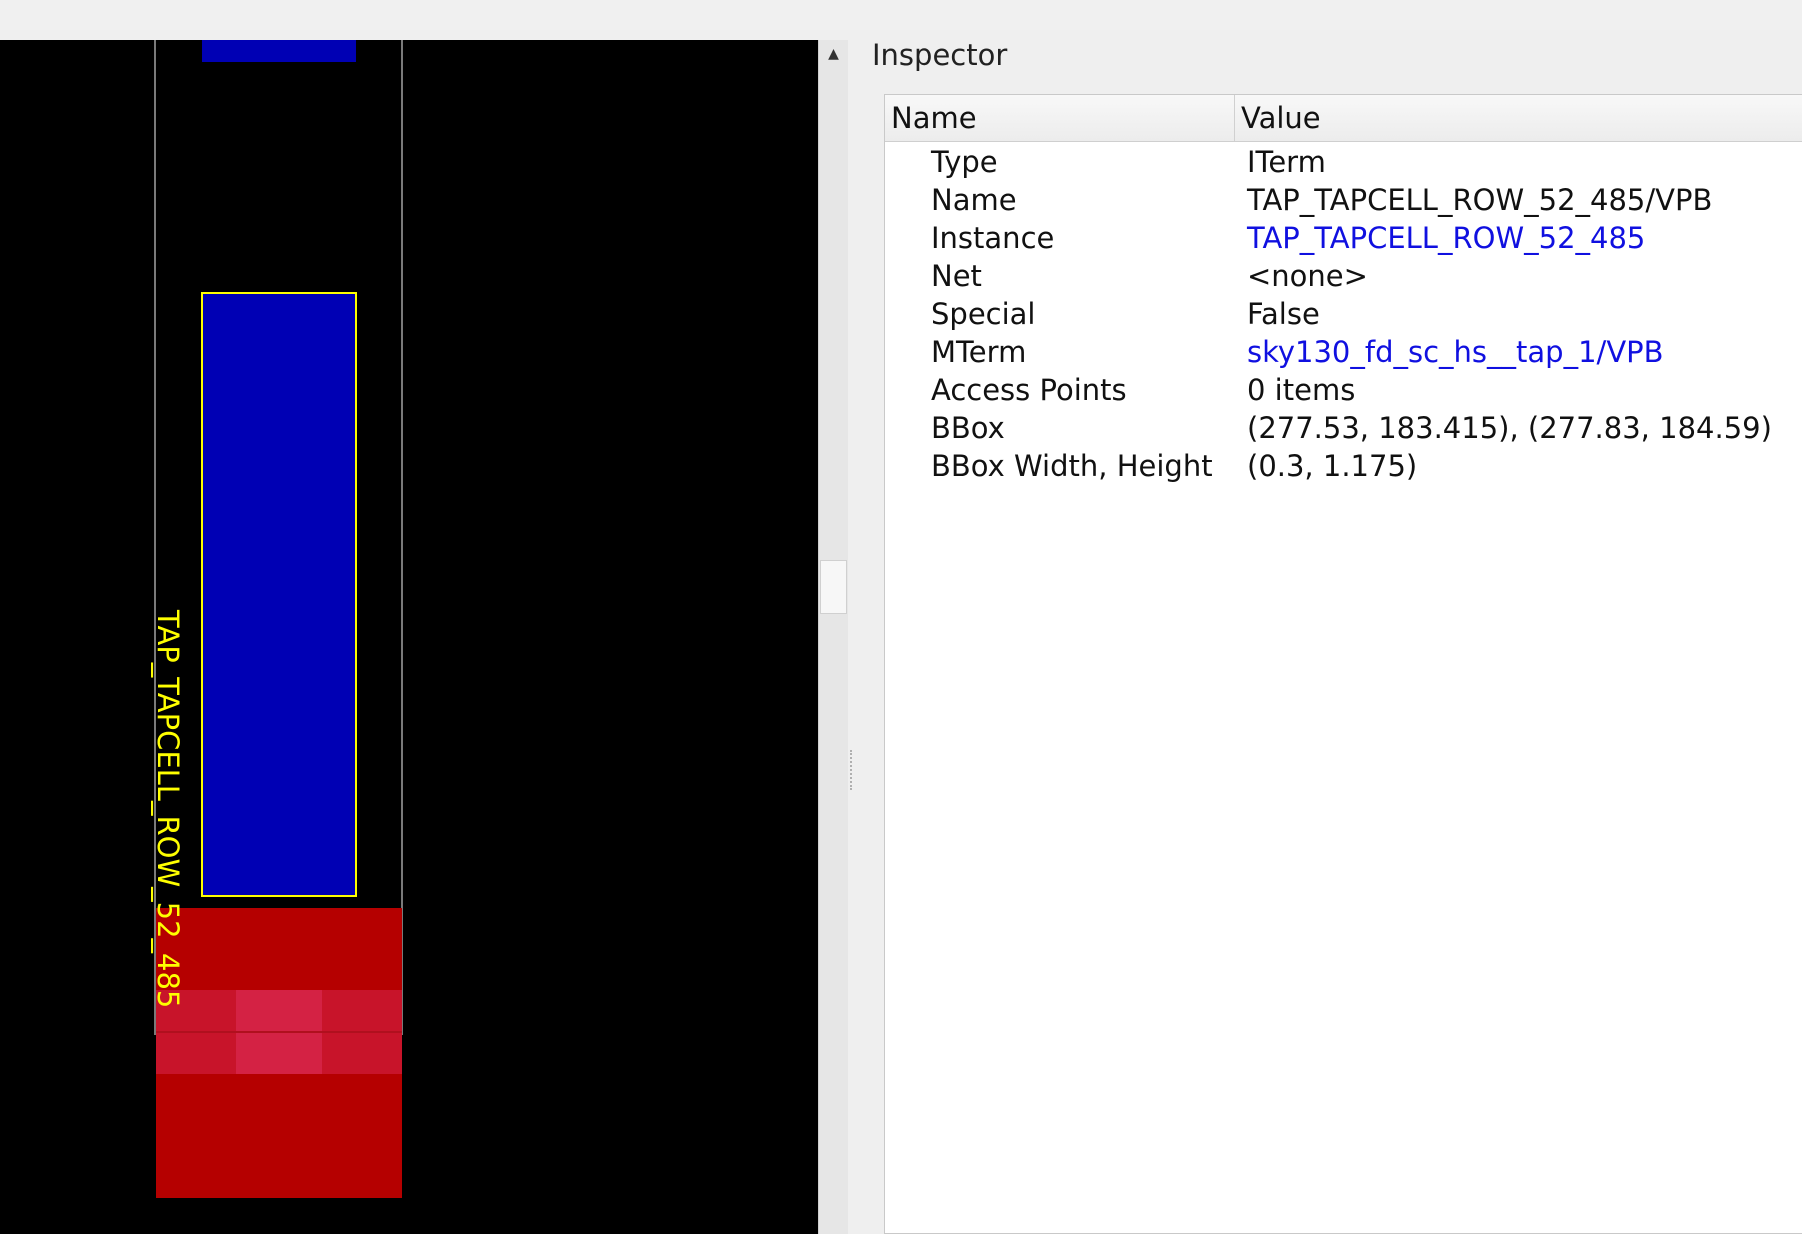 This screenshot has width=1802, height=1234. I want to click on selected-pin-vpb, so click(279, 594).